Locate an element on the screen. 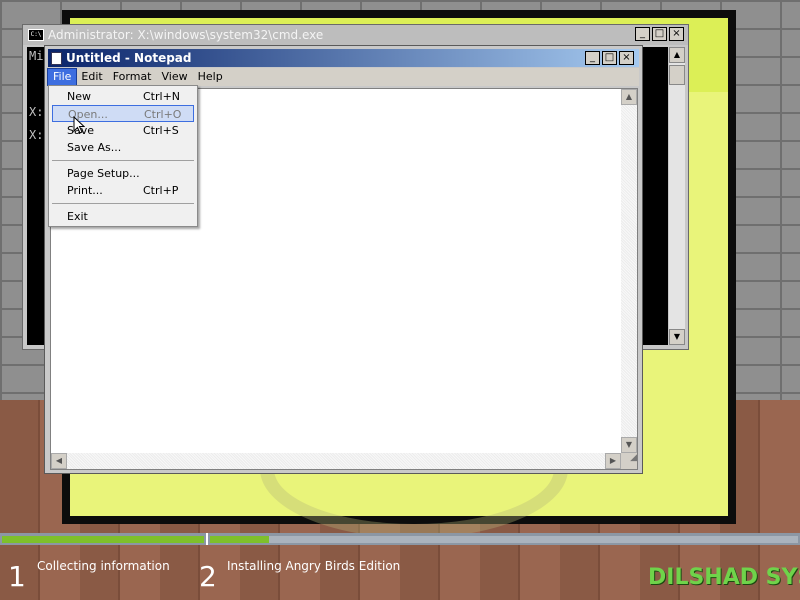  cmd-scroll-down-arrow-icon: ▼ is located at coordinates (677, 337).